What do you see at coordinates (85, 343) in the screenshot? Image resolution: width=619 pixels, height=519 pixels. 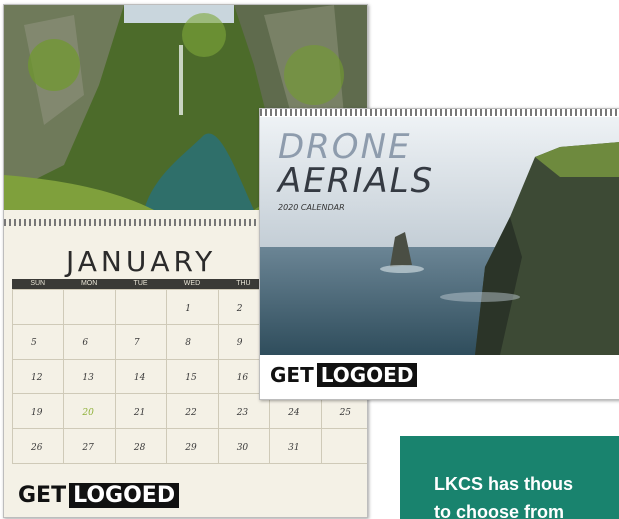 I see `calendar-day-number: 6` at bounding box center [85, 343].